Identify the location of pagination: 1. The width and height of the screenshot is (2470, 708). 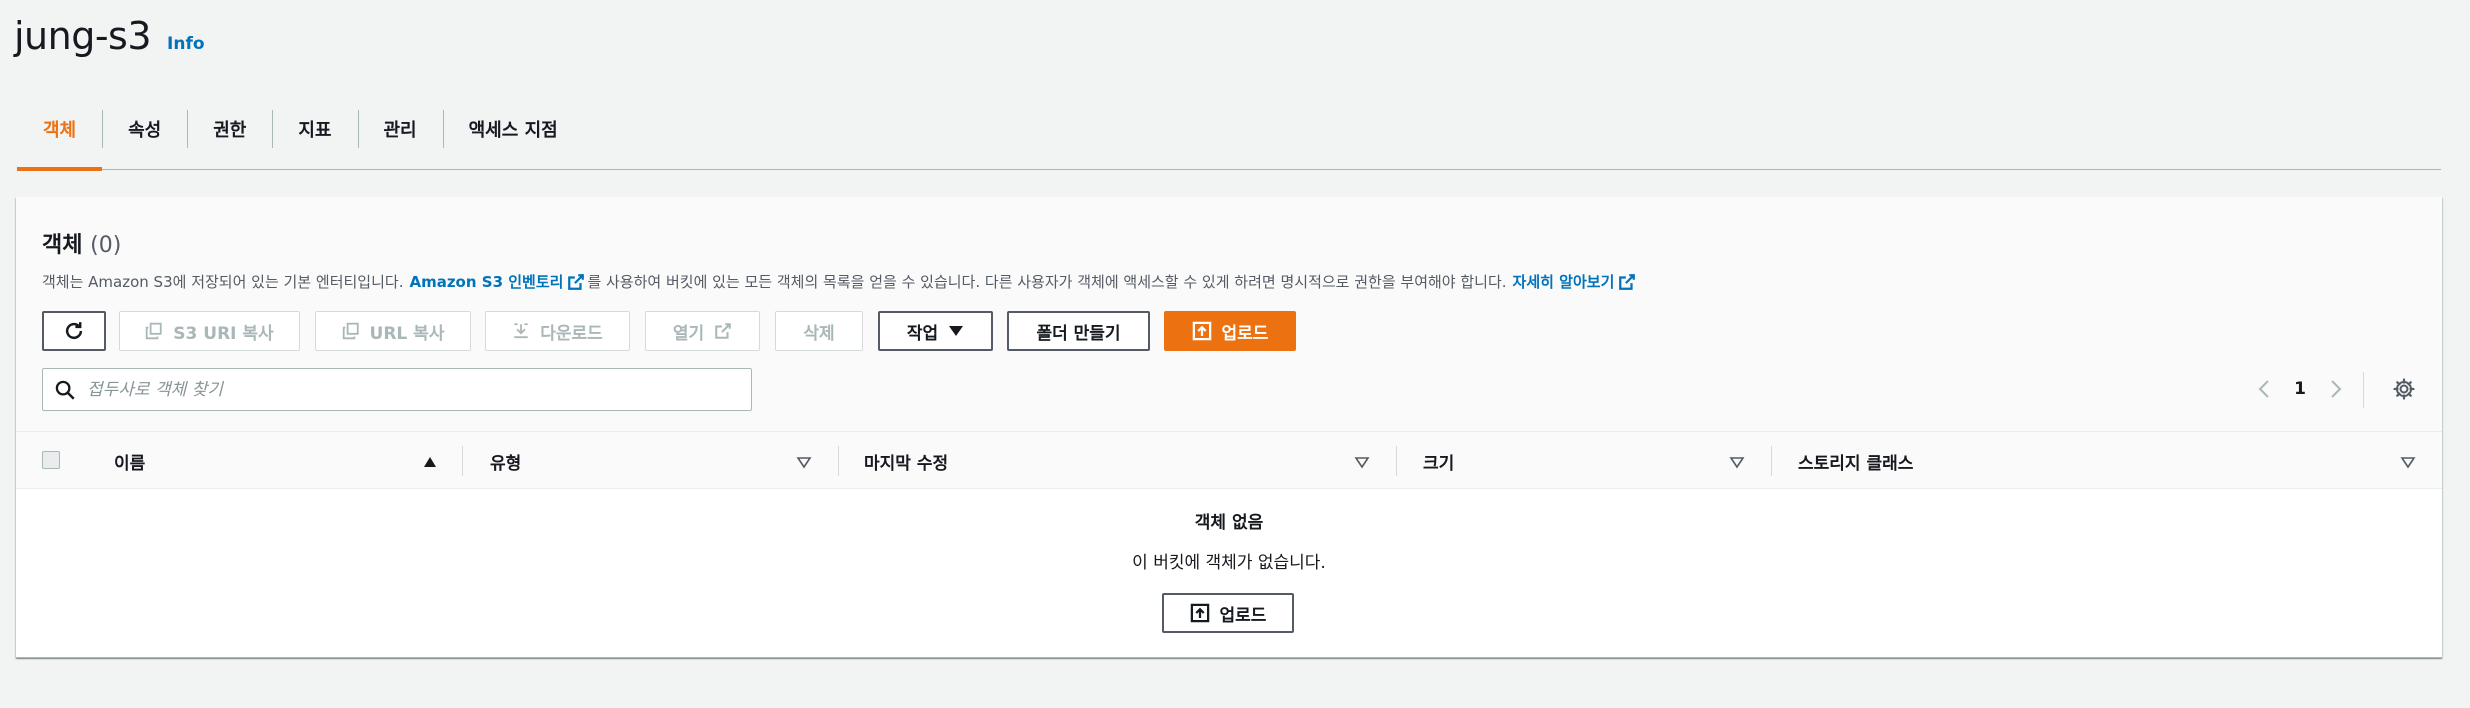
(2300, 389).